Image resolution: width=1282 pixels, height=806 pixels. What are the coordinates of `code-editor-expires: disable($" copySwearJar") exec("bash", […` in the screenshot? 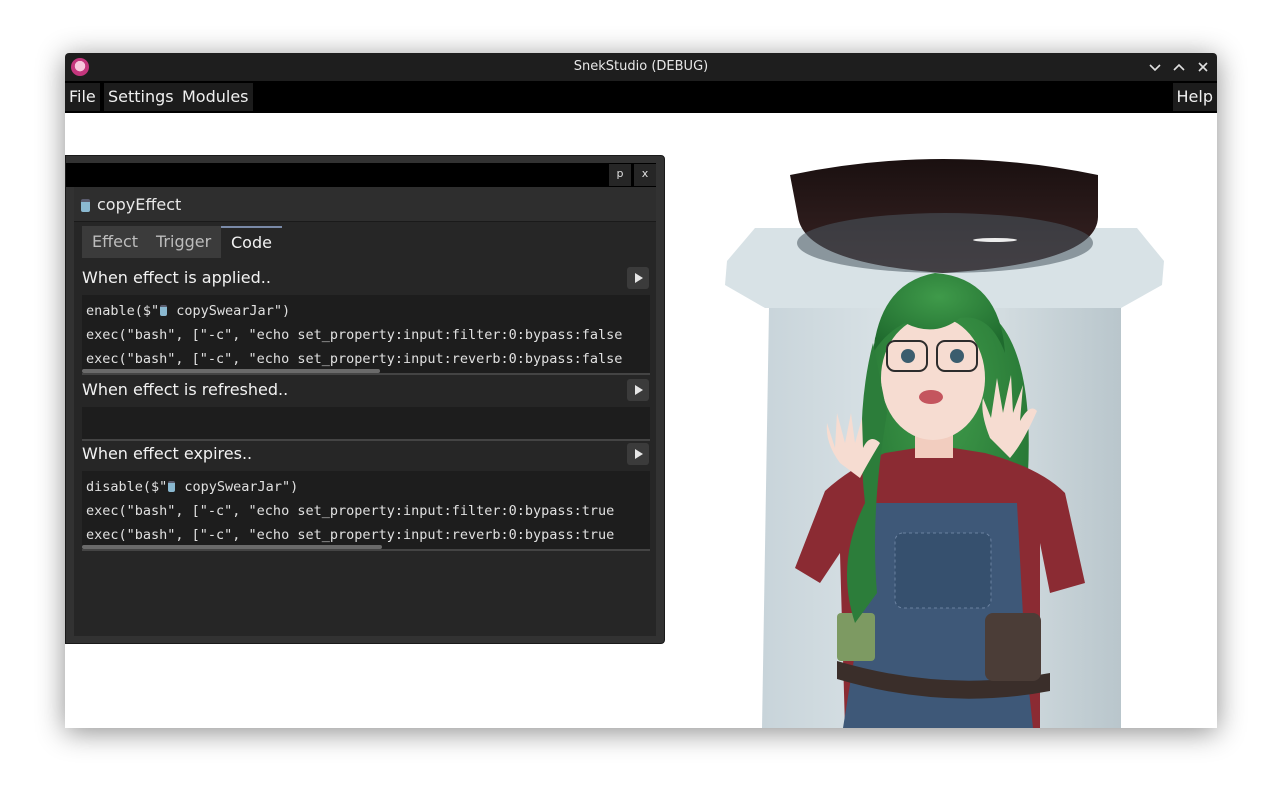 It's located at (366, 511).